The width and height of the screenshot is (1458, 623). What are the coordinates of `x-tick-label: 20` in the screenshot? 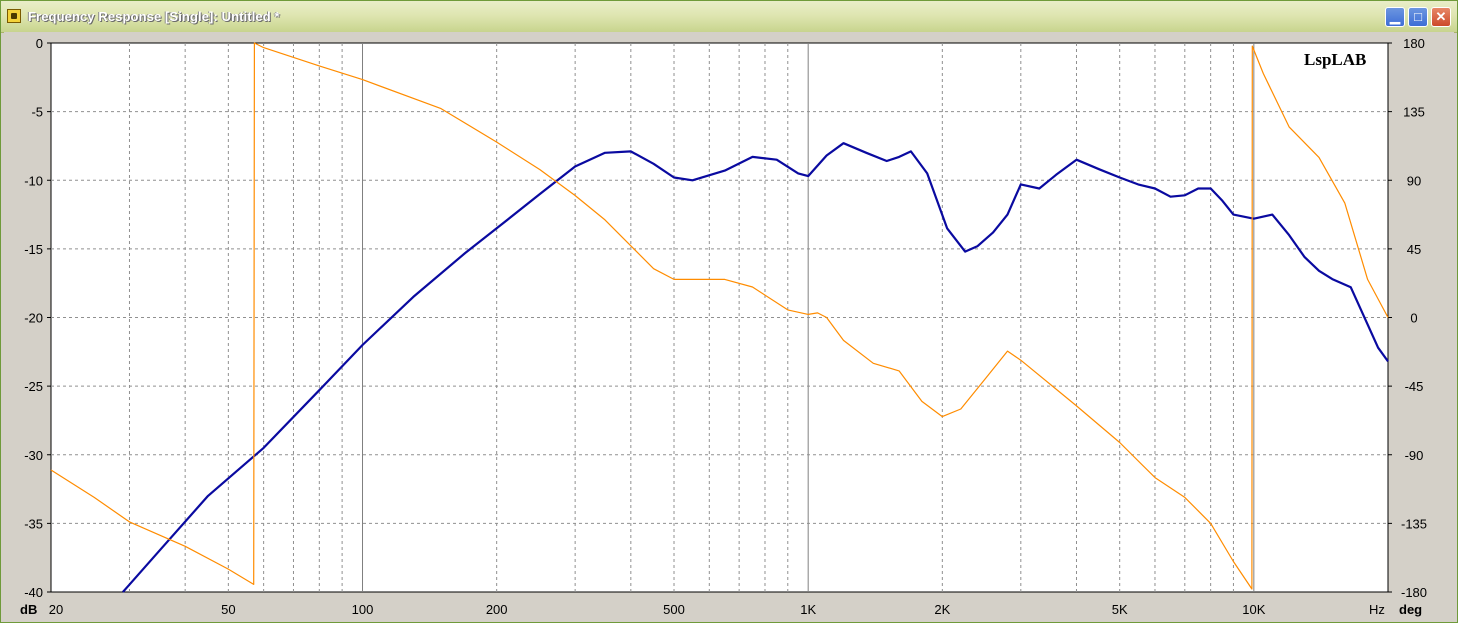 It's located at (56, 609).